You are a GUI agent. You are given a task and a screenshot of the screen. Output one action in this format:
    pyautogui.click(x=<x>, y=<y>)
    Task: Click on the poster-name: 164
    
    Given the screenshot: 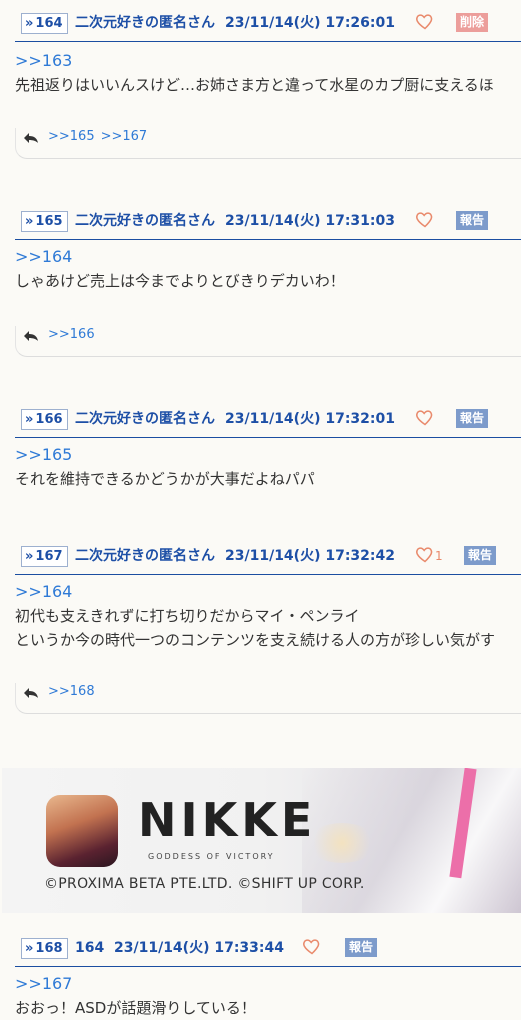 What is the action you would take?
    pyautogui.click(x=90, y=948)
    